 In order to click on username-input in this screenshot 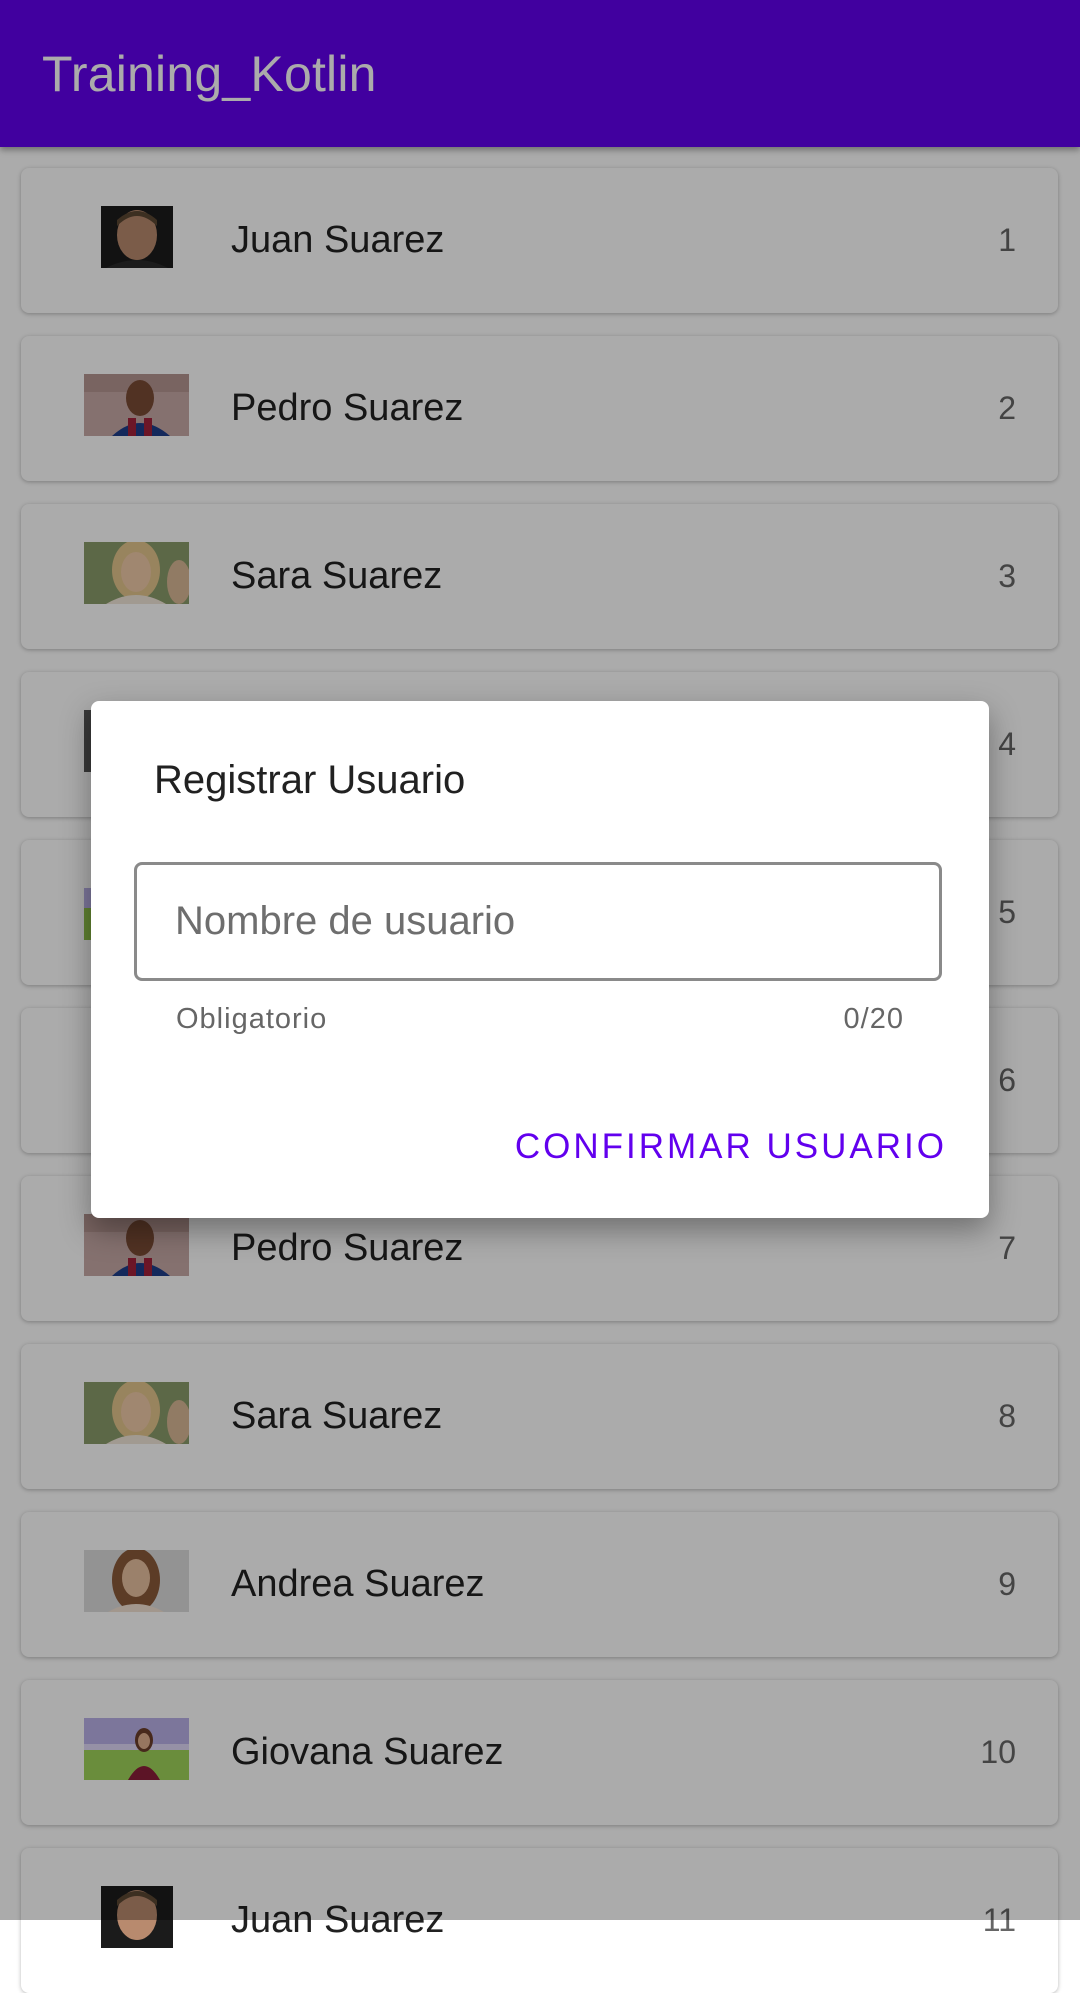, I will do `click(540, 921)`.